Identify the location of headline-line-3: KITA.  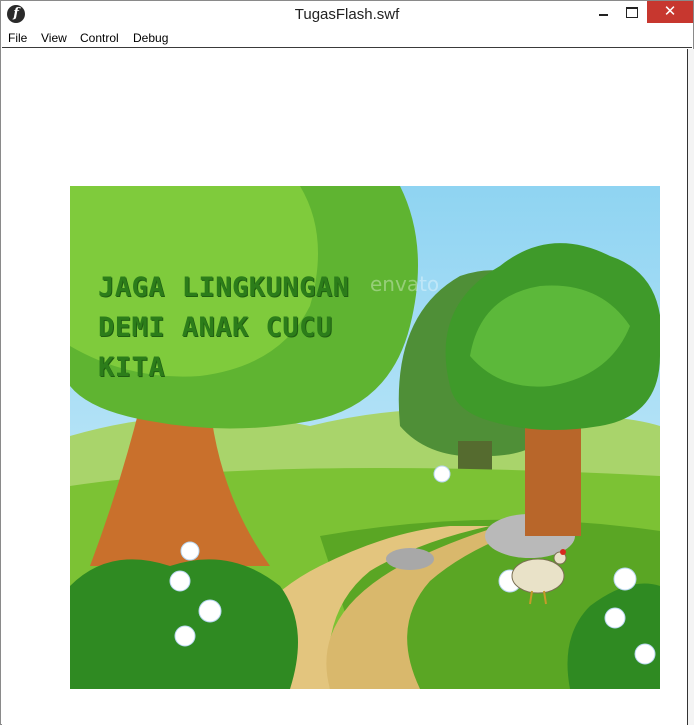
(132, 367).